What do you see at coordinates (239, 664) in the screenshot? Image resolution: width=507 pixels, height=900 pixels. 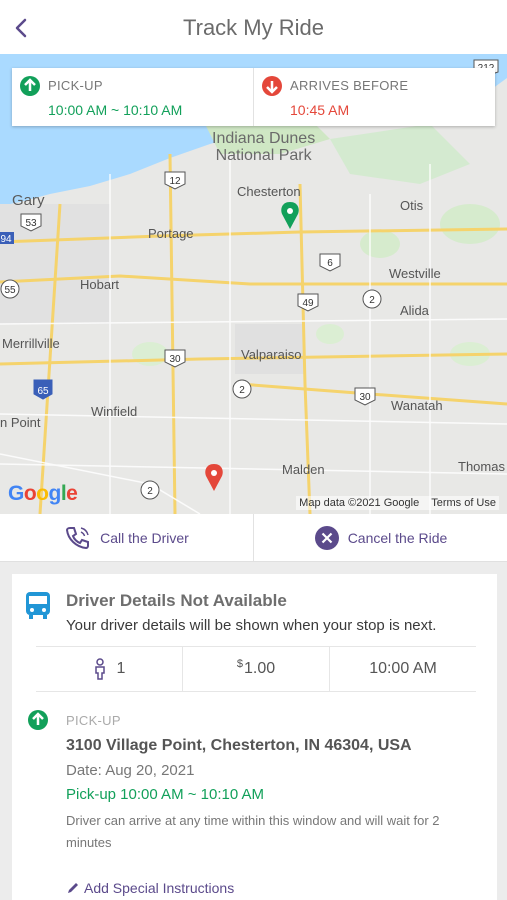 I see `fare-currency: $` at bounding box center [239, 664].